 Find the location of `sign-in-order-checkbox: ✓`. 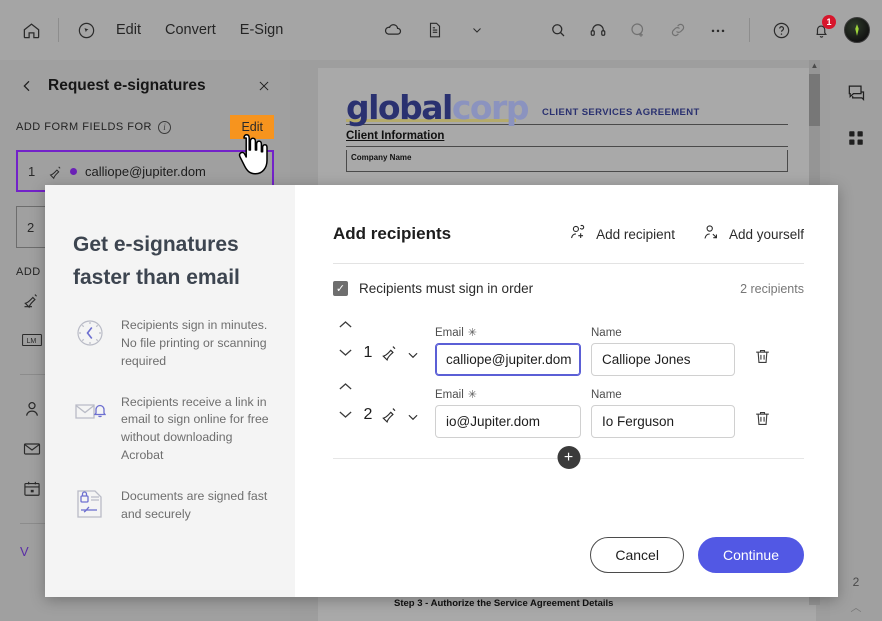

sign-in-order-checkbox: ✓ is located at coordinates (340, 288).